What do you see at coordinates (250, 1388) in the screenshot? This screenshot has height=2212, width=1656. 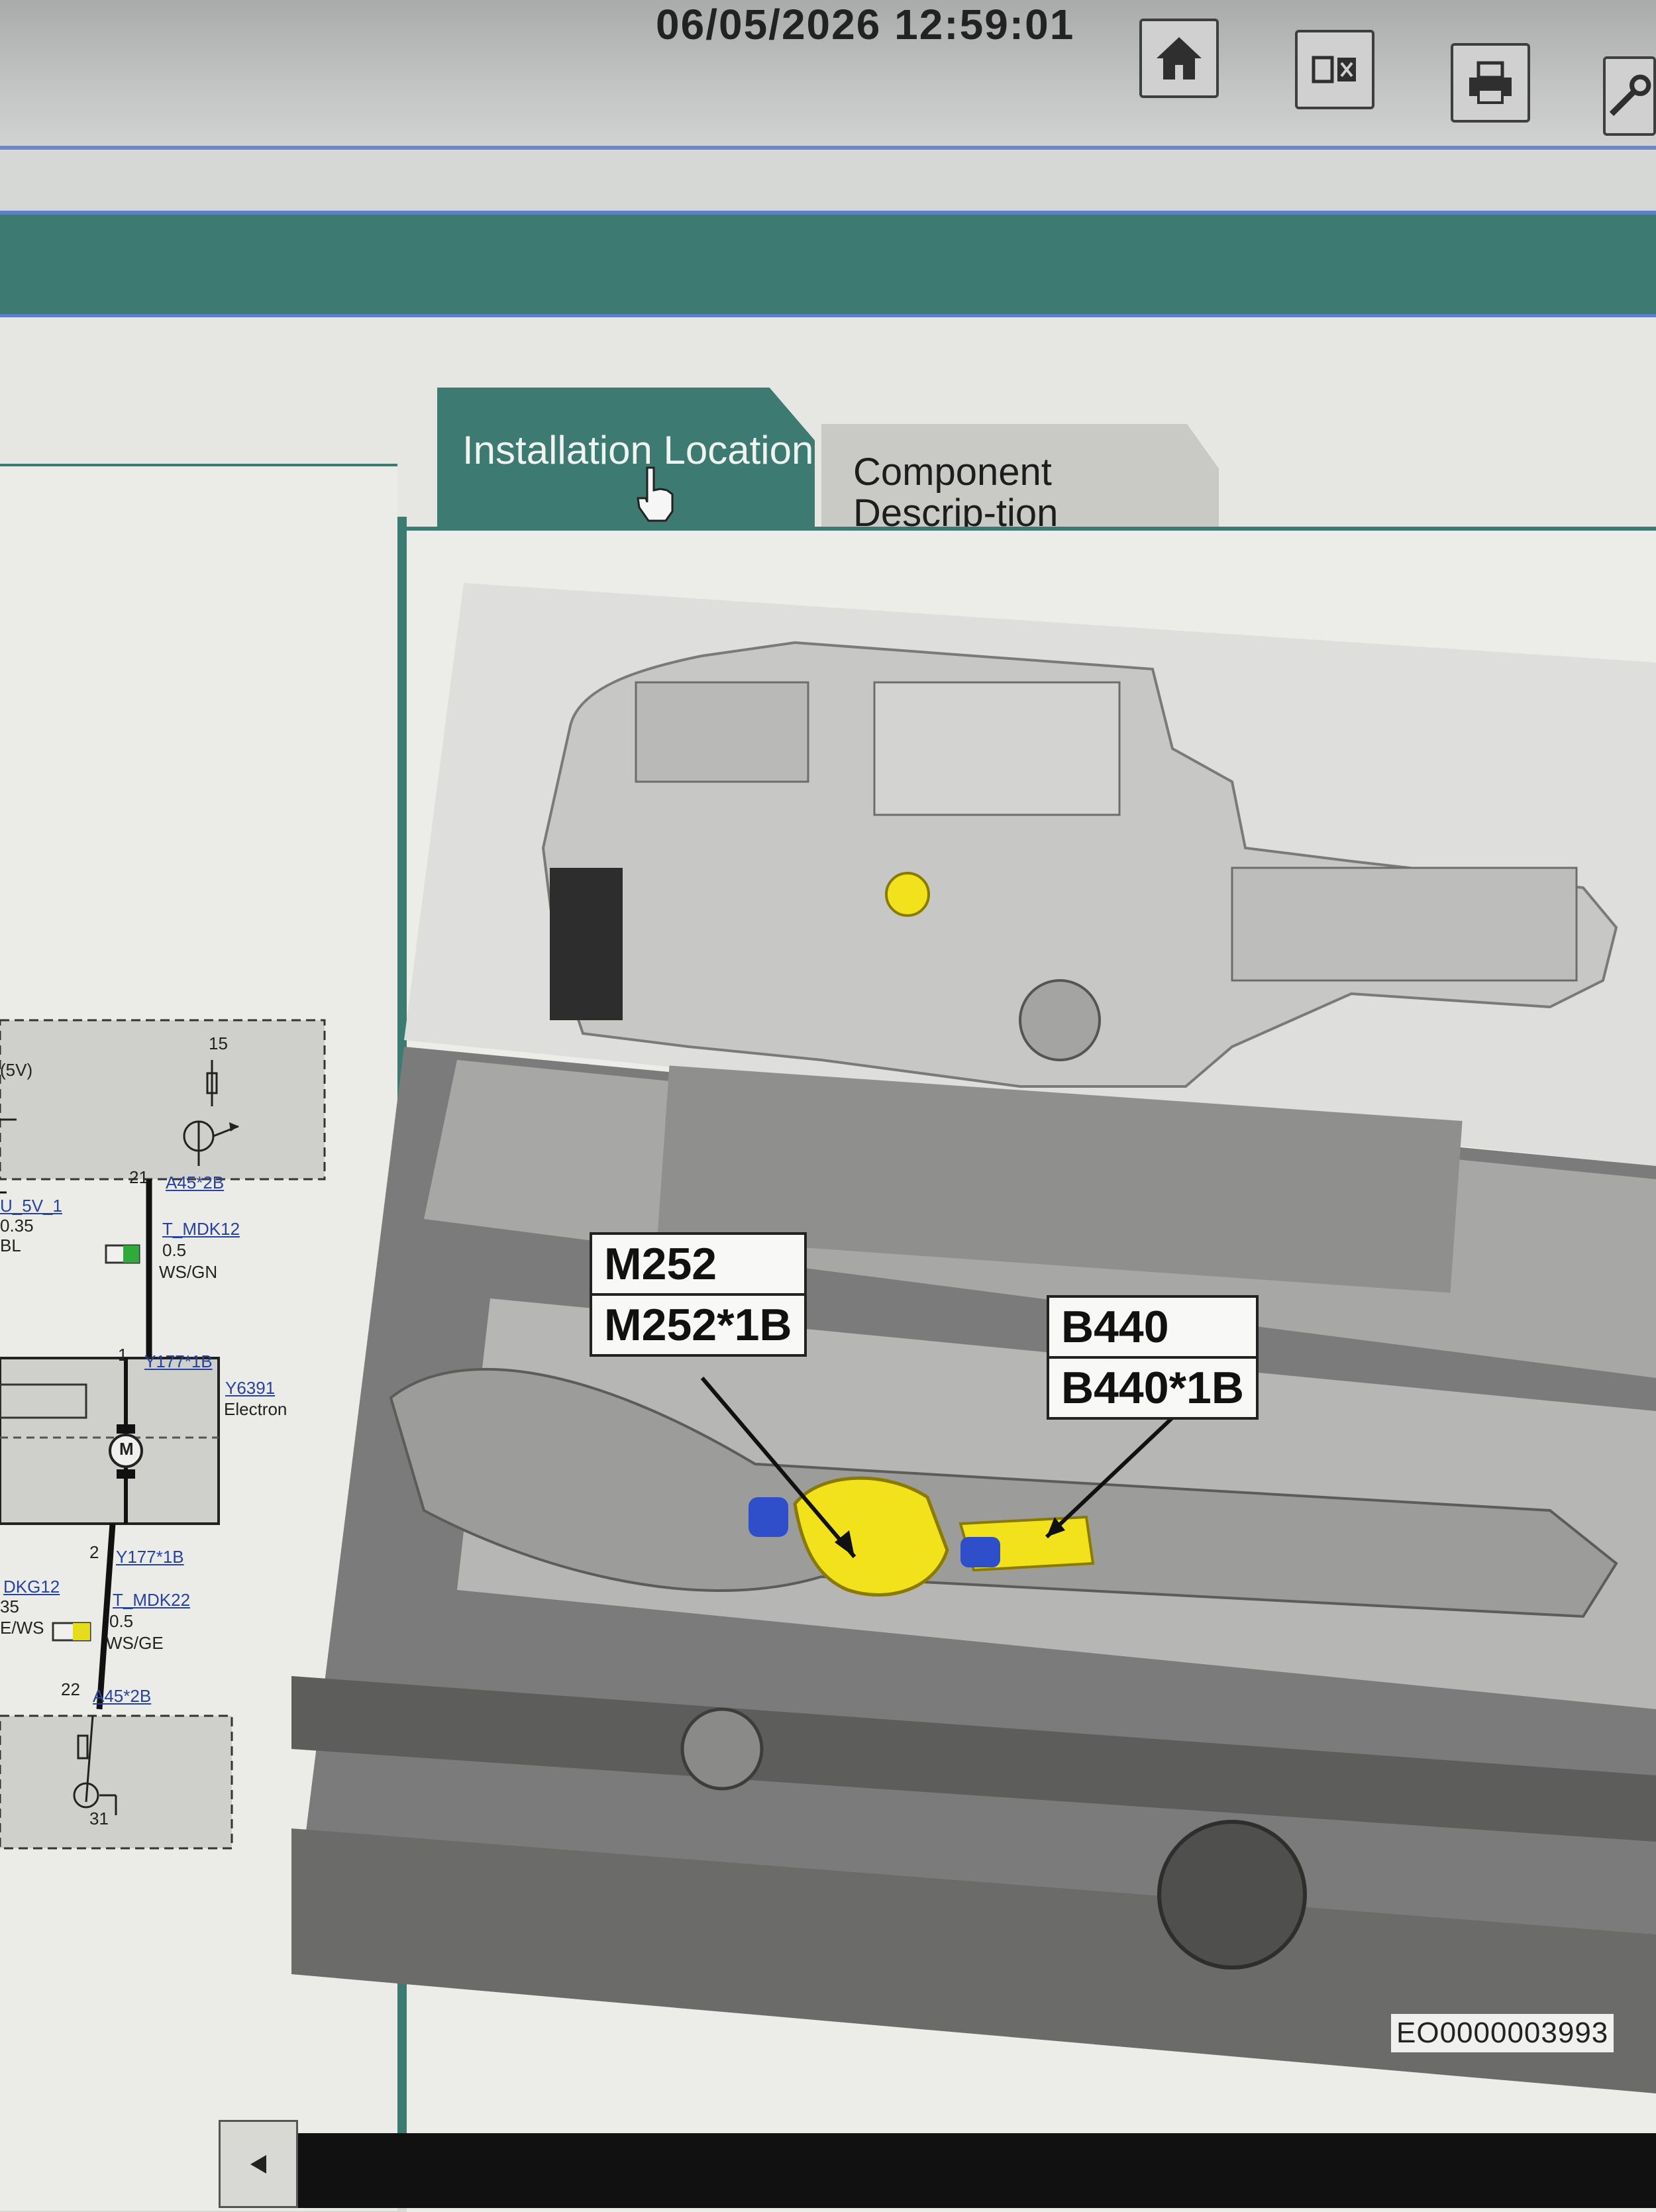 I see `component-y6391-link: Y6391` at bounding box center [250, 1388].